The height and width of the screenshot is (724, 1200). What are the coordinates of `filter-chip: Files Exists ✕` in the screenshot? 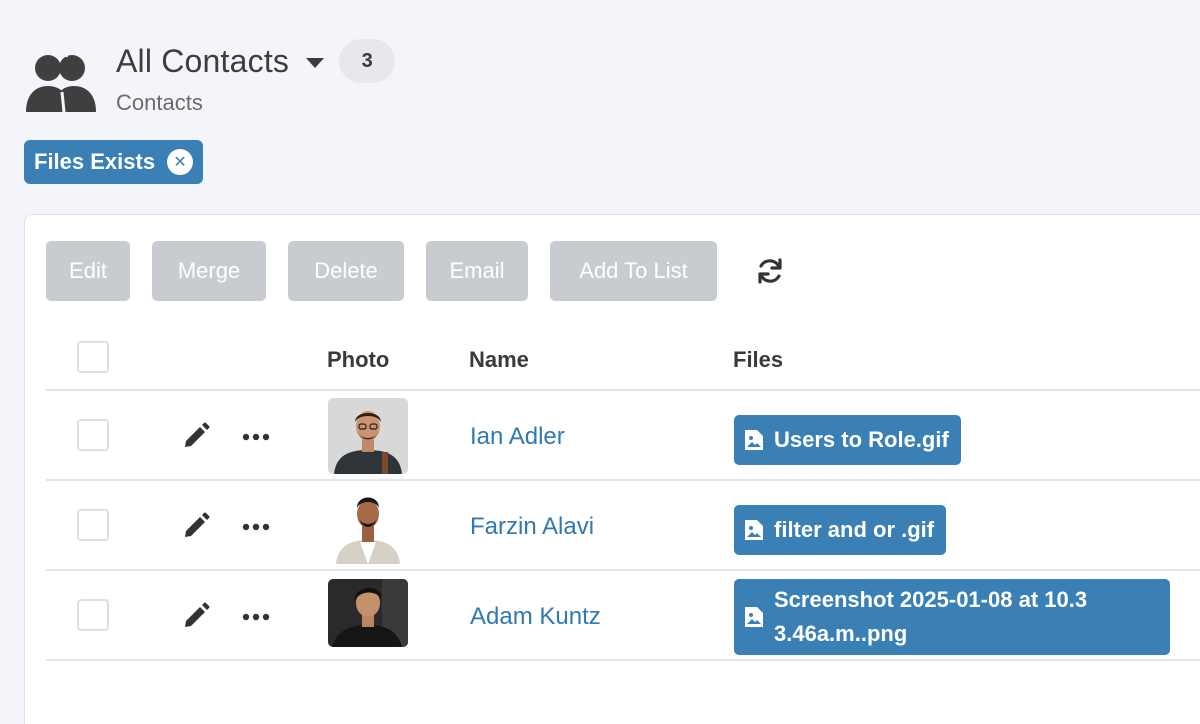 It's located at (114, 162).